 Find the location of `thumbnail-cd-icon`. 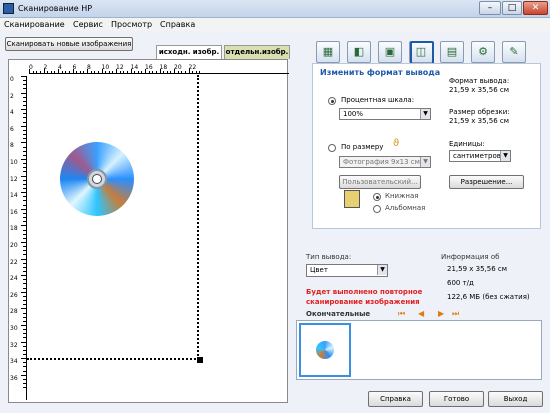

thumbnail-cd-icon is located at coordinates (325, 350).